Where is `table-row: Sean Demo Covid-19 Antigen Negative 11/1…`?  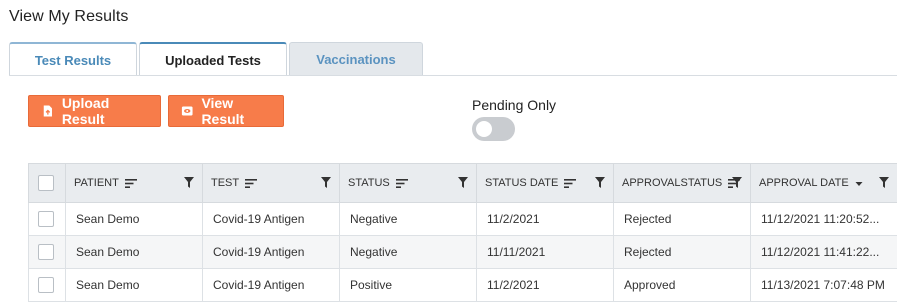
table-row: Sean Demo Covid-19 Antigen Negative 11/1… is located at coordinates (462, 252).